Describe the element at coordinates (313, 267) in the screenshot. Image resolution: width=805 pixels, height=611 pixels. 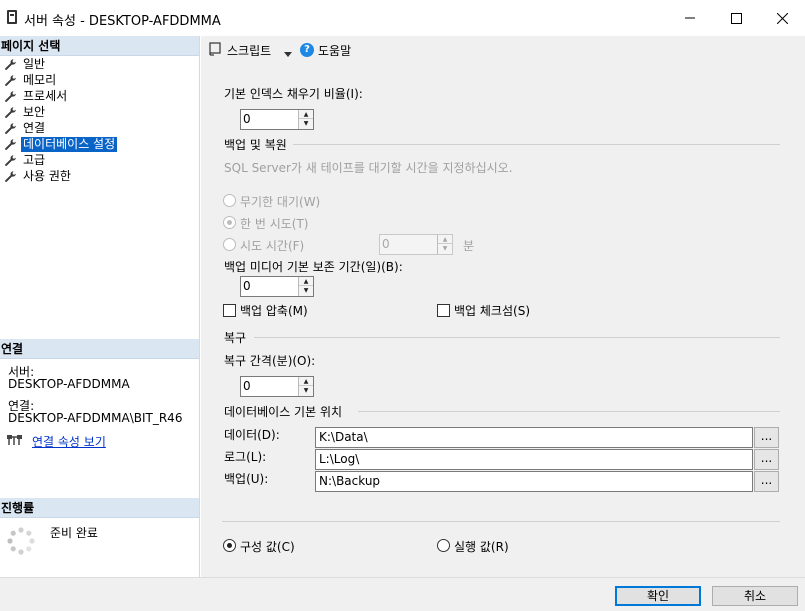
I see `retention-label: 백업 미디어 기본 보존 기간(일)(B):` at that location.